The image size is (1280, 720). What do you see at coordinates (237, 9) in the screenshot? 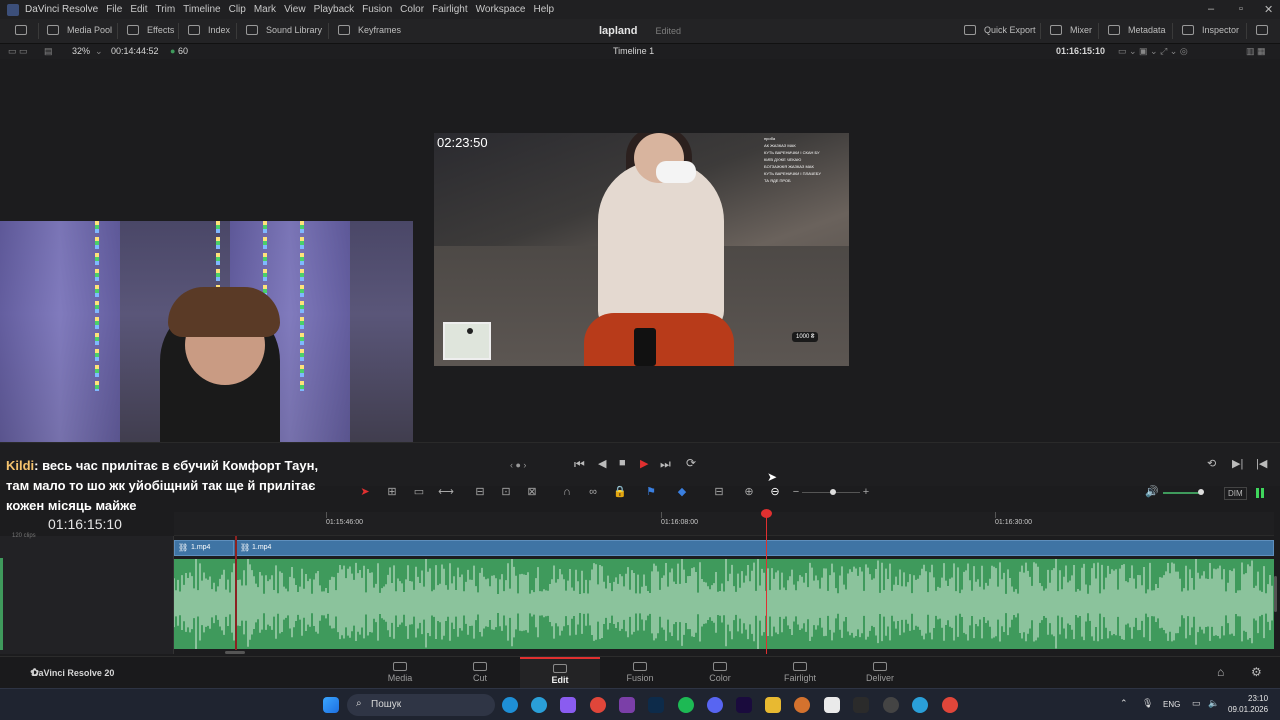
I see `menu-clip: Clip` at bounding box center [237, 9].